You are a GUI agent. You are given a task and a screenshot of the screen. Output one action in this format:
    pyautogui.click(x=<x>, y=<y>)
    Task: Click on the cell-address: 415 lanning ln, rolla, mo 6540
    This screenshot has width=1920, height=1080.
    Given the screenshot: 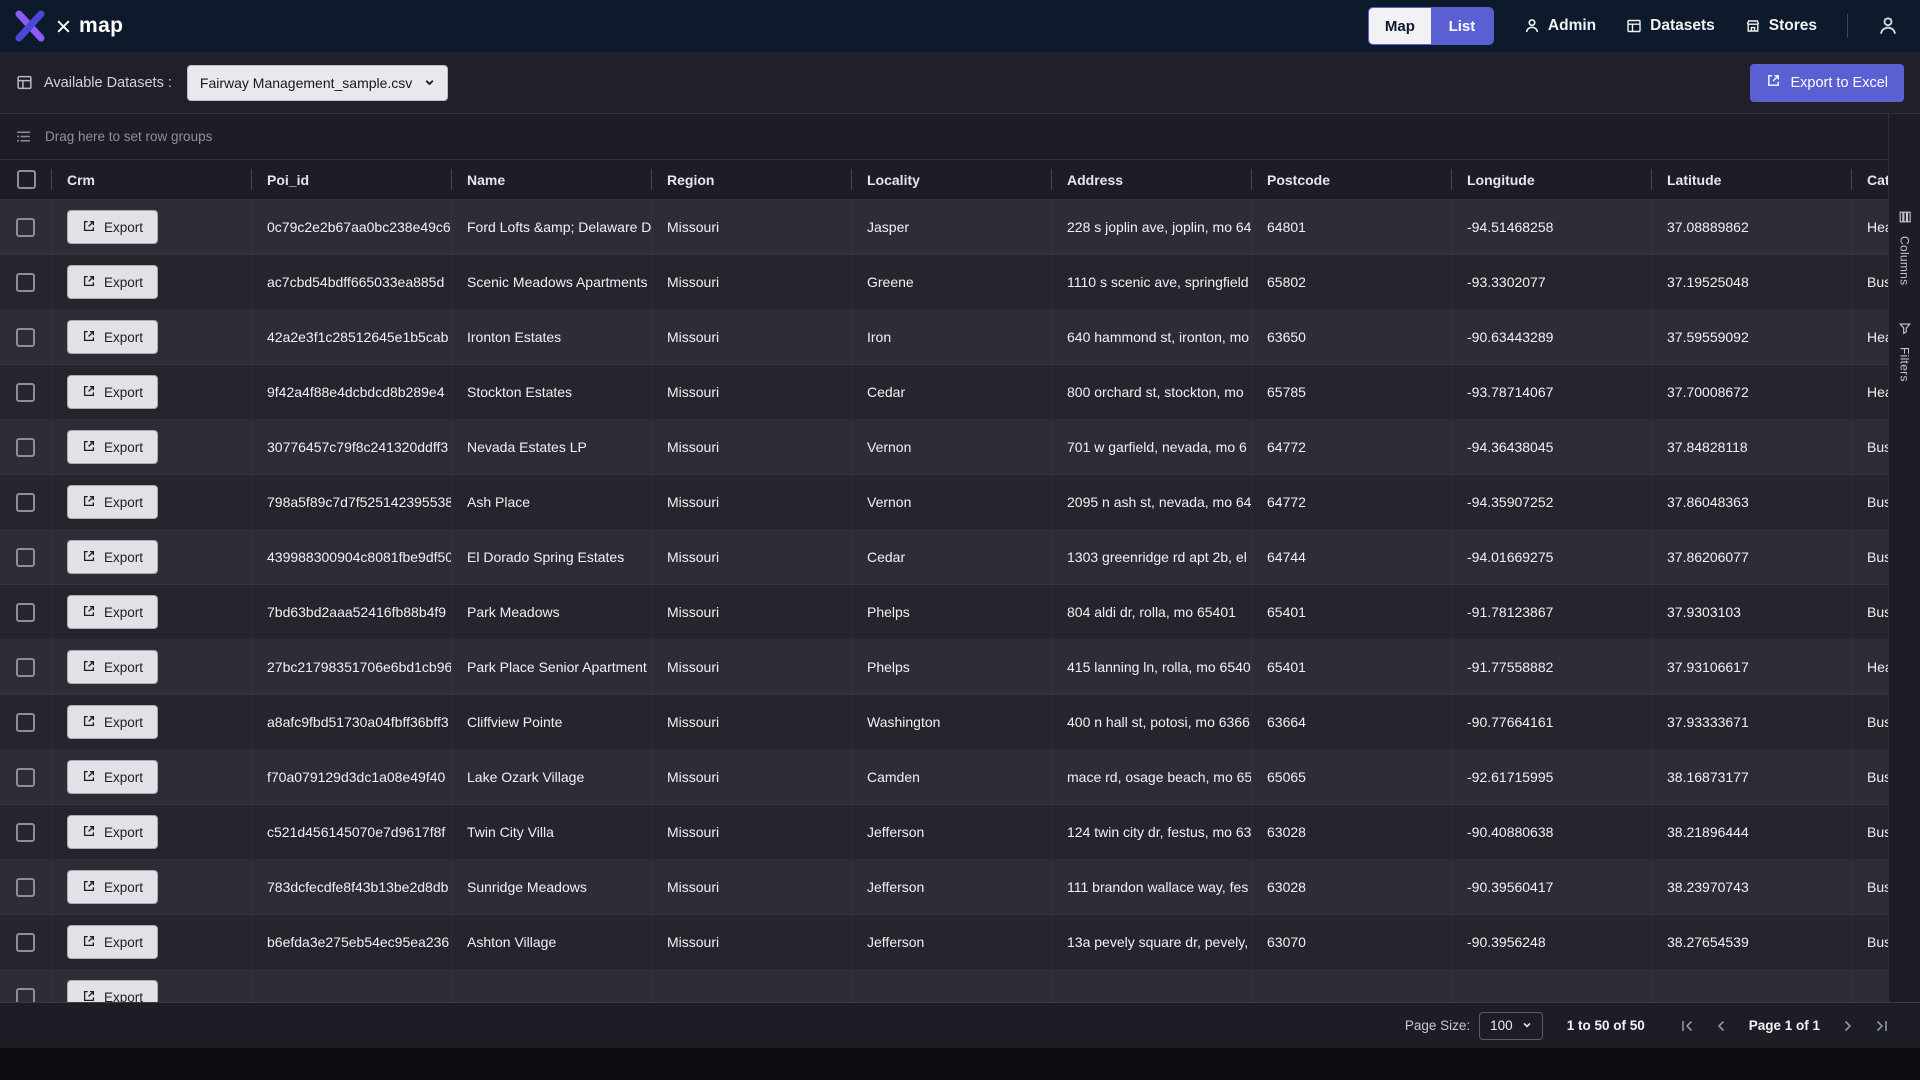 What is the action you would take?
    pyautogui.click(x=1152, y=667)
    